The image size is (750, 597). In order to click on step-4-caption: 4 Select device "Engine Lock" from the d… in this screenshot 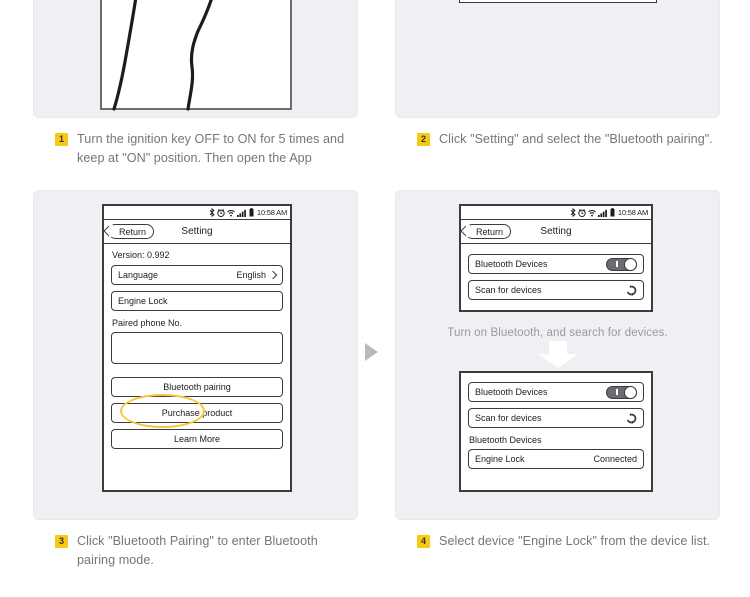, I will do `click(557, 541)`.